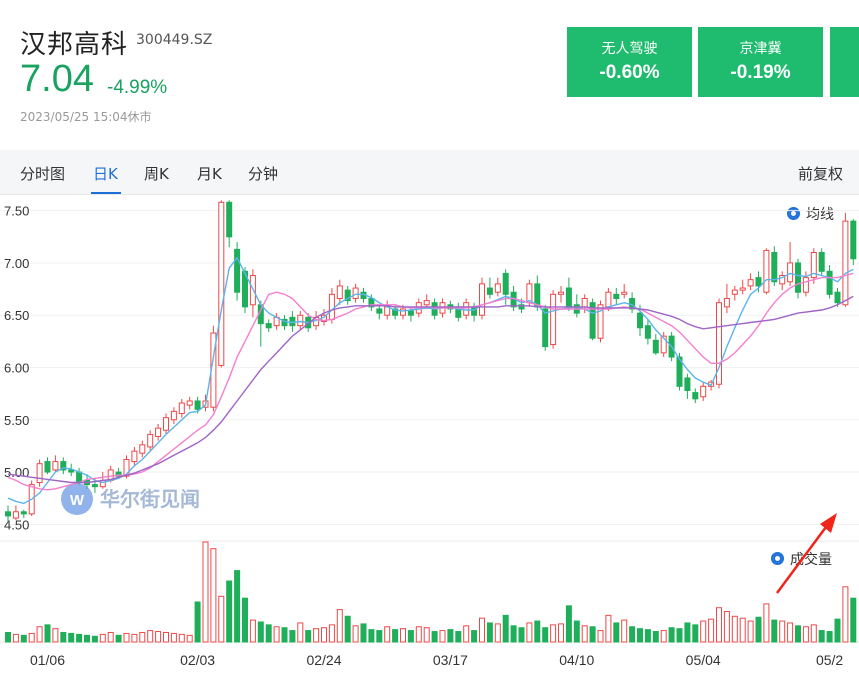 This screenshot has width=859, height=678. I want to click on sector-card-1: 无人驾驶 -0.60%, so click(629, 62).